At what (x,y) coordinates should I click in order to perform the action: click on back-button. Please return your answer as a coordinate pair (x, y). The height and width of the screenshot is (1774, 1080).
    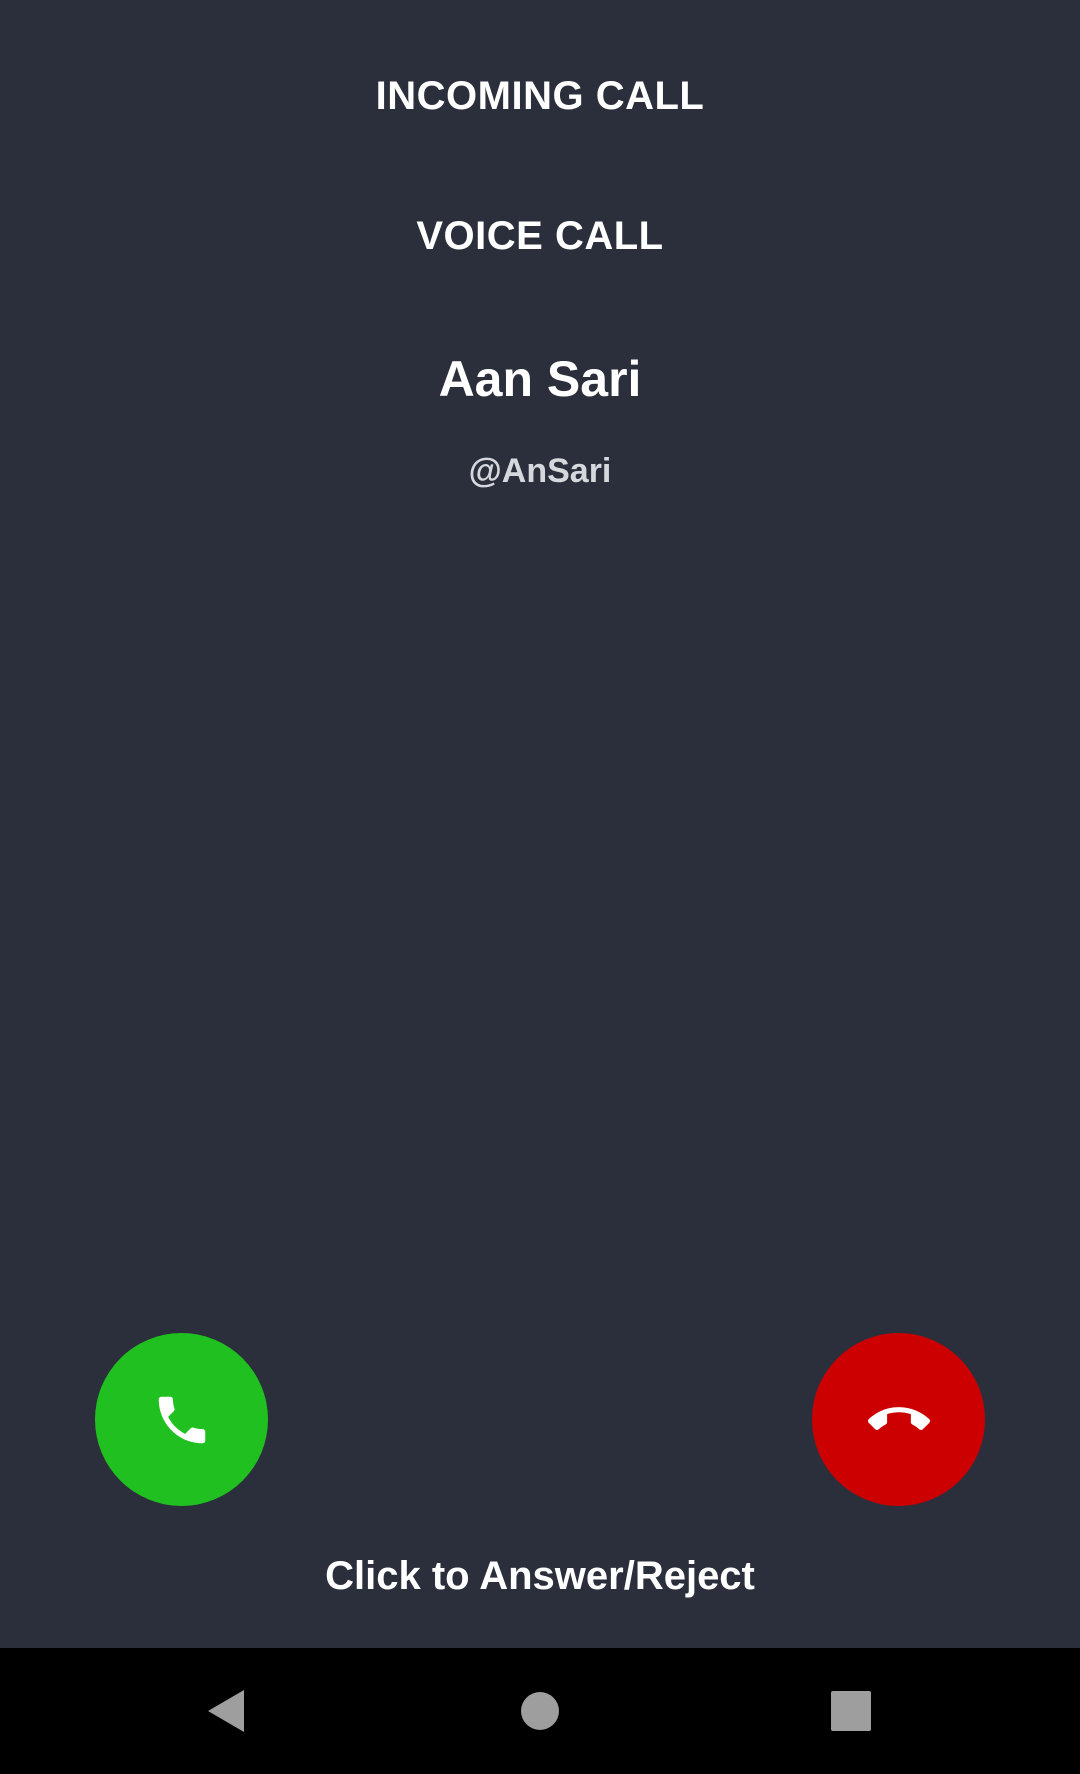
    Looking at the image, I should click on (226, 1711).